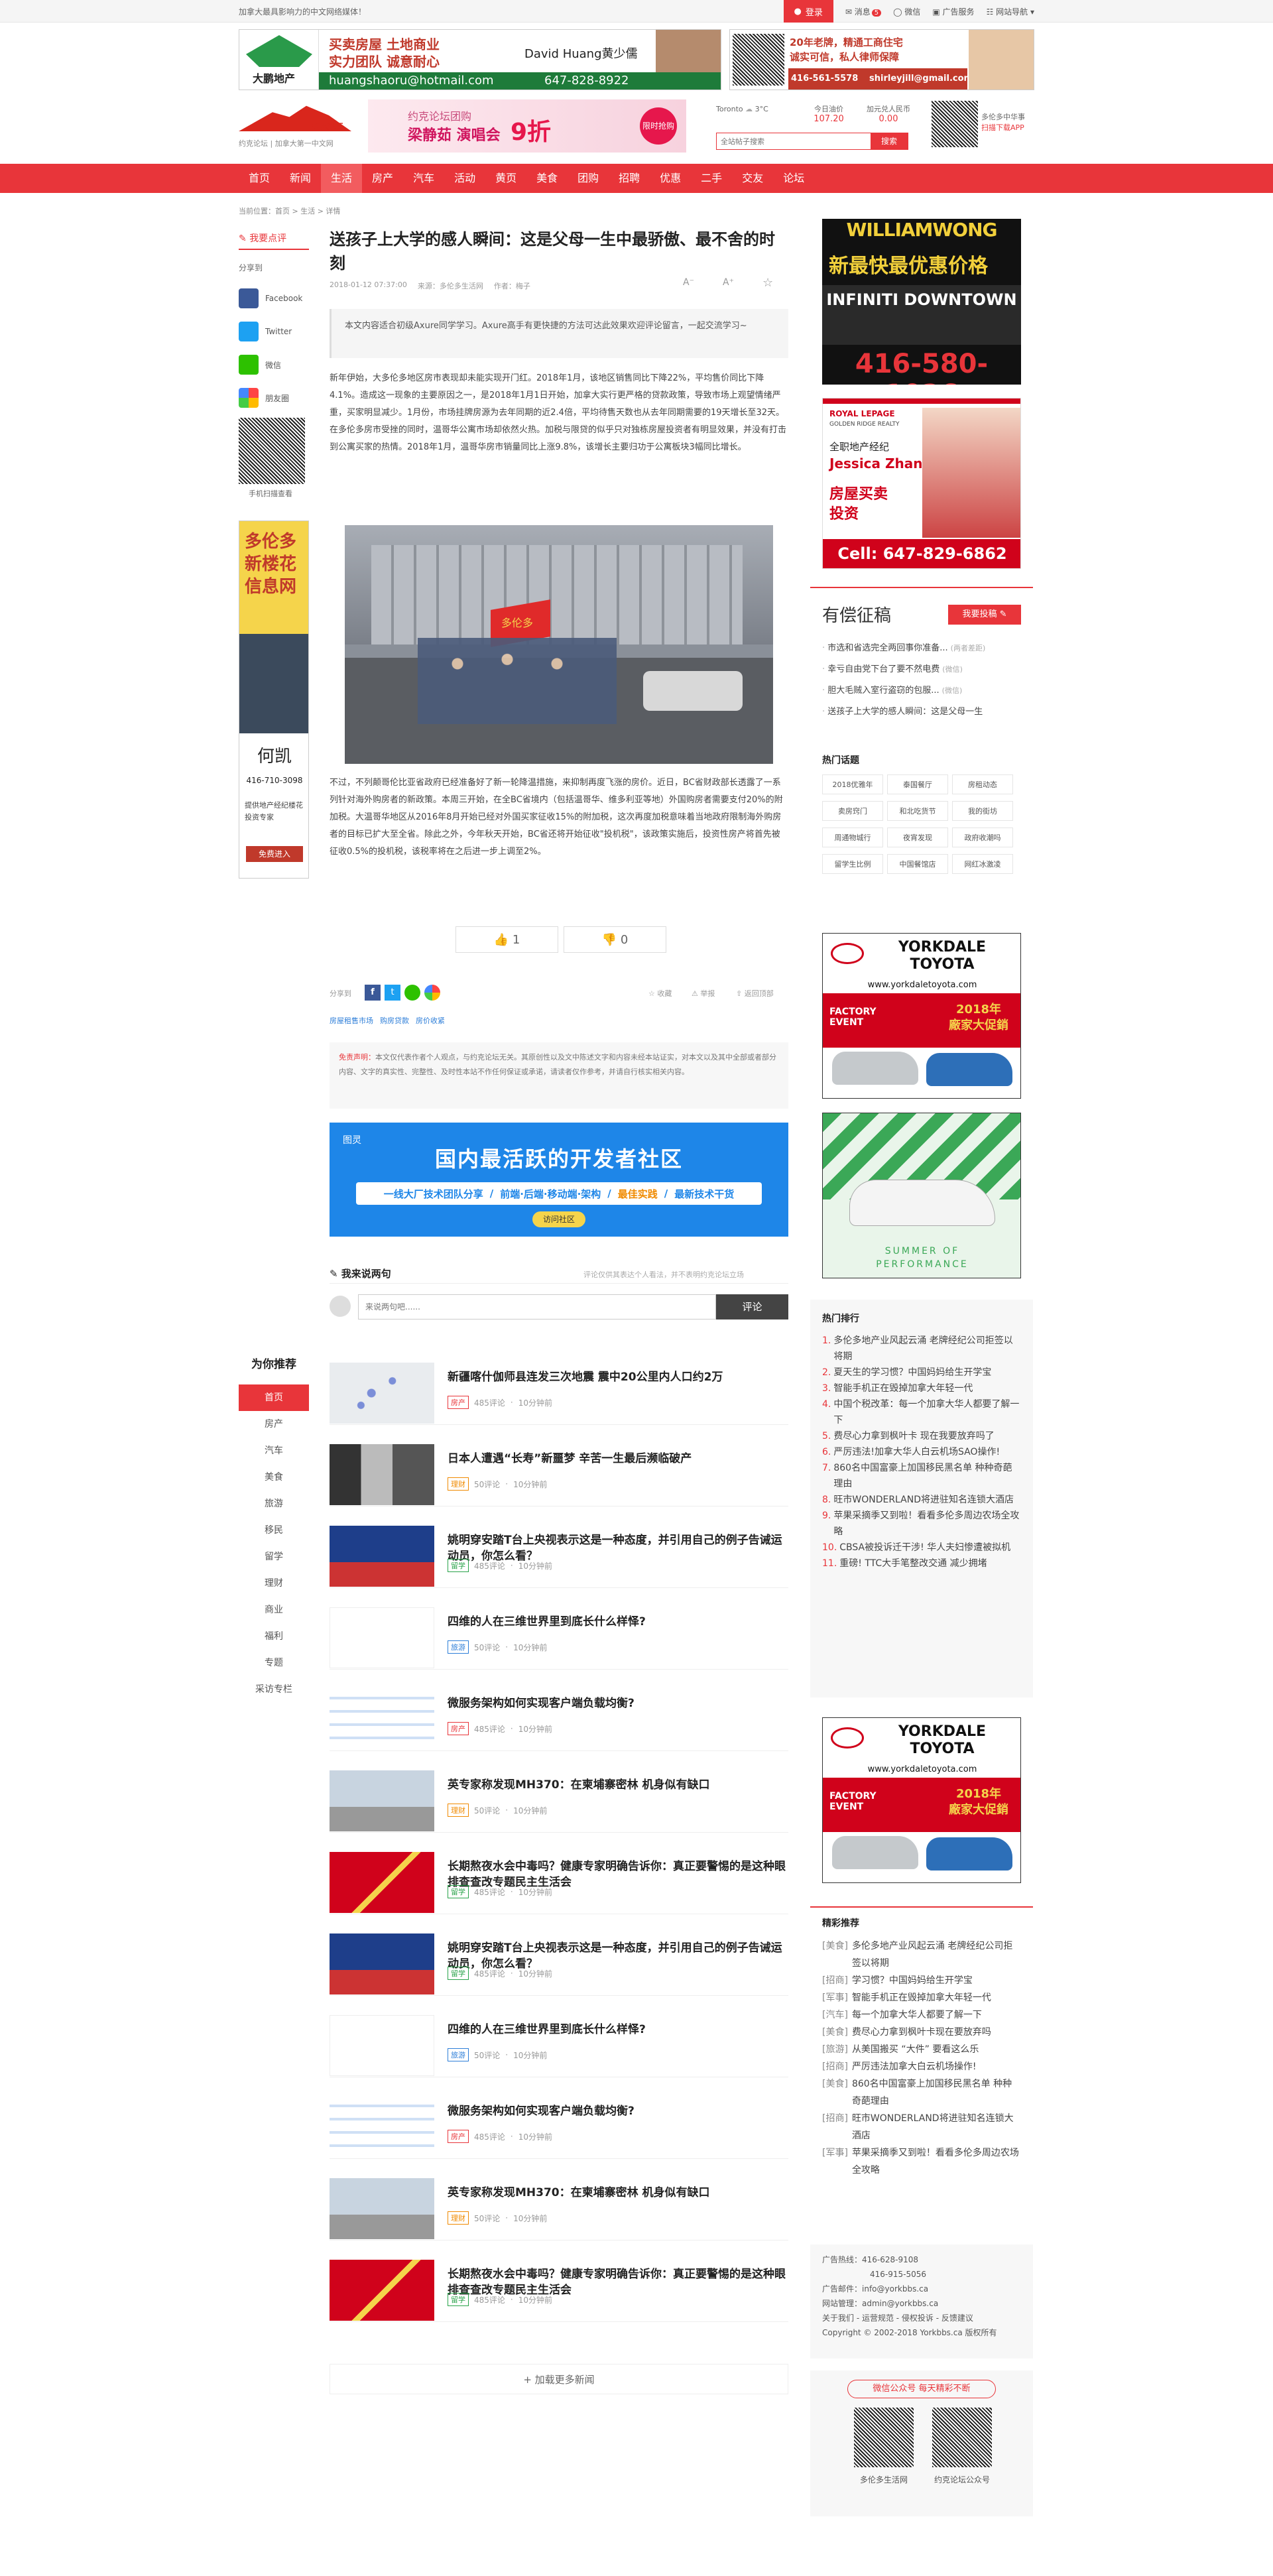 The image size is (1273, 2576). What do you see at coordinates (921, 2032) in the screenshot?
I see `pick-item: [美食] 费尽心力拿到枫叶卡现在要放弃吗` at bounding box center [921, 2032].